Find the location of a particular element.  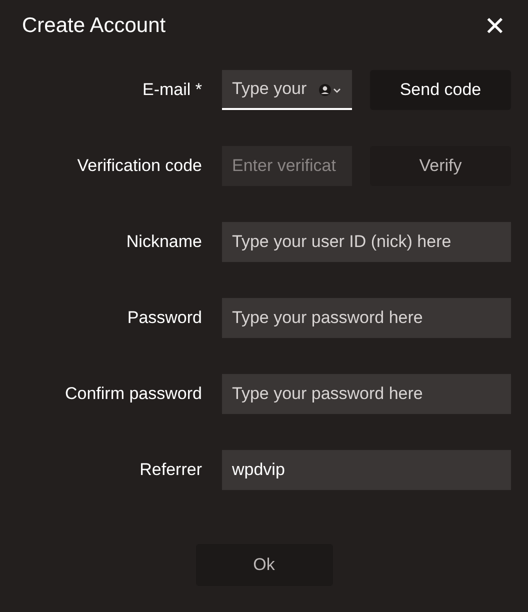

field-label: Referrer is located at coordinates (170, 470).